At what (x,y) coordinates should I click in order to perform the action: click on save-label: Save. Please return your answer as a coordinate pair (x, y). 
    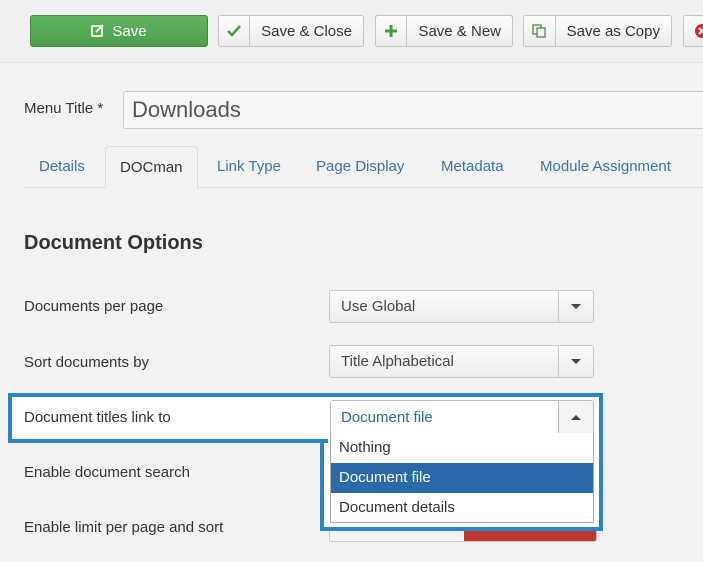
    Looking at the image, I should click on (129, 31).